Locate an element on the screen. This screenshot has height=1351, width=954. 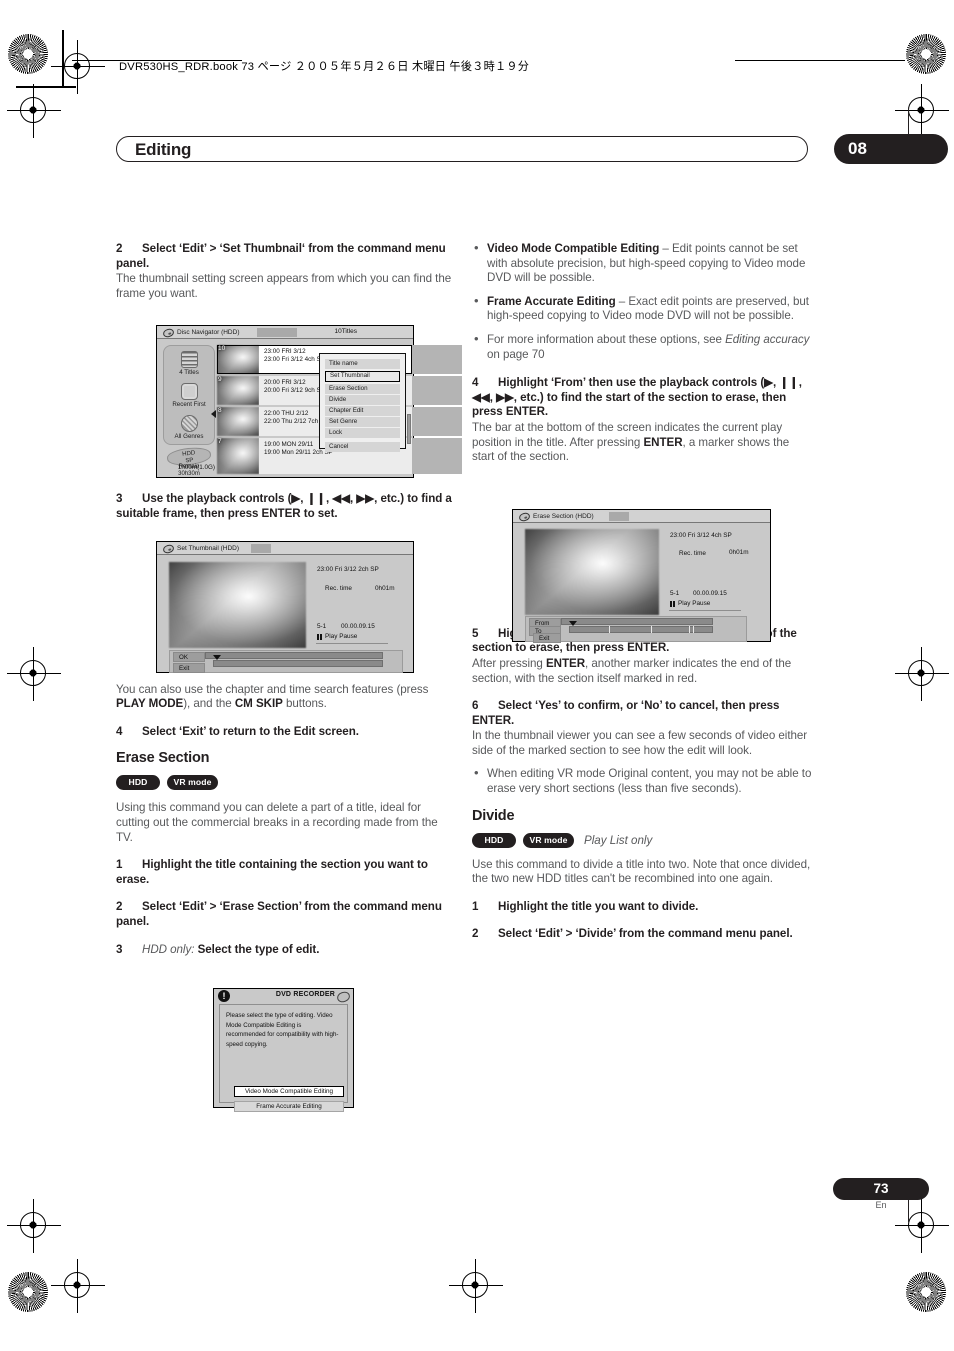
sidebar-item-titles-label: 4 Titles is located at coordinates (189, 372).